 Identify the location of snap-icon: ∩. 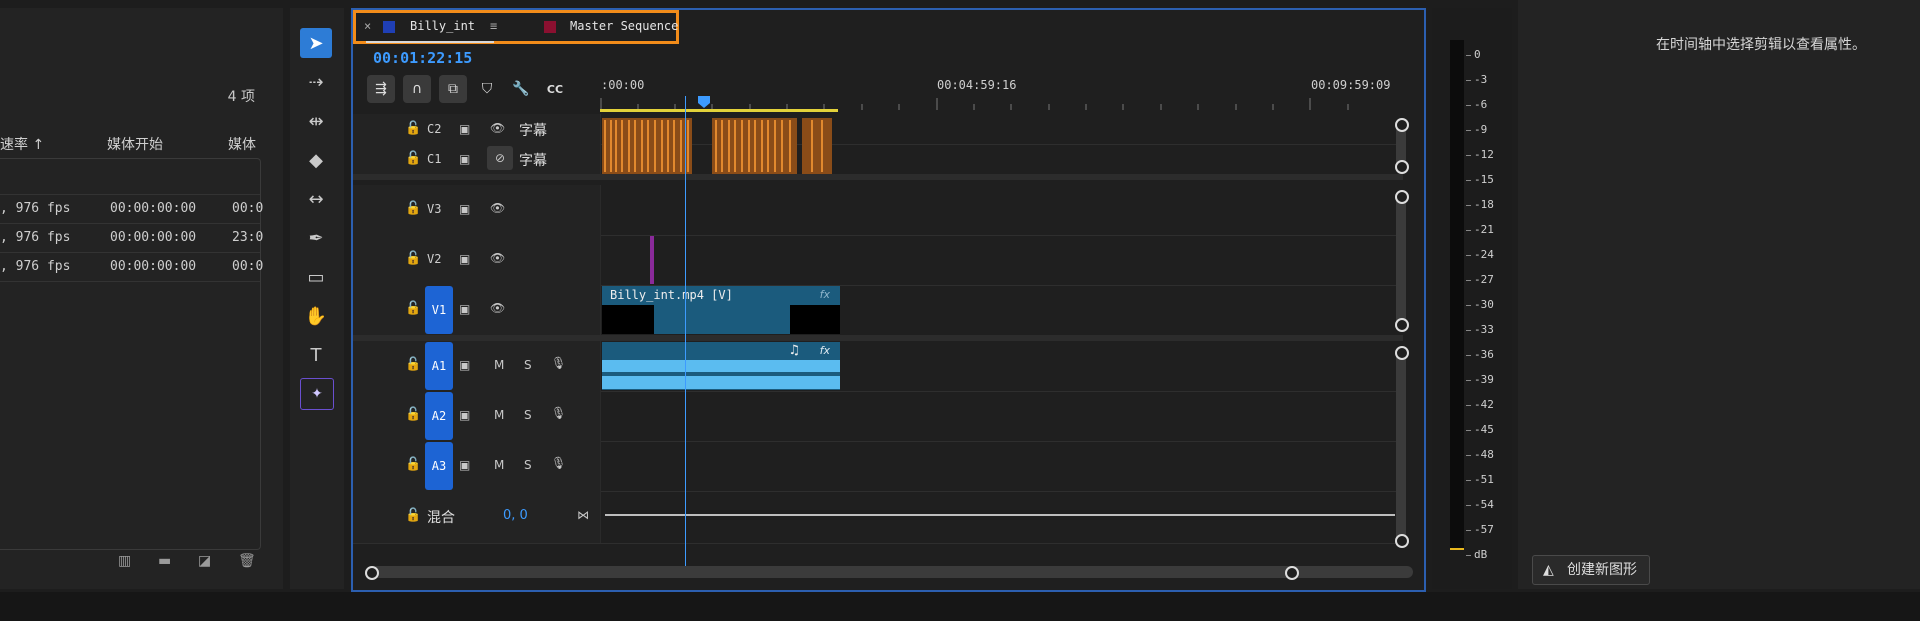
(417, 89).